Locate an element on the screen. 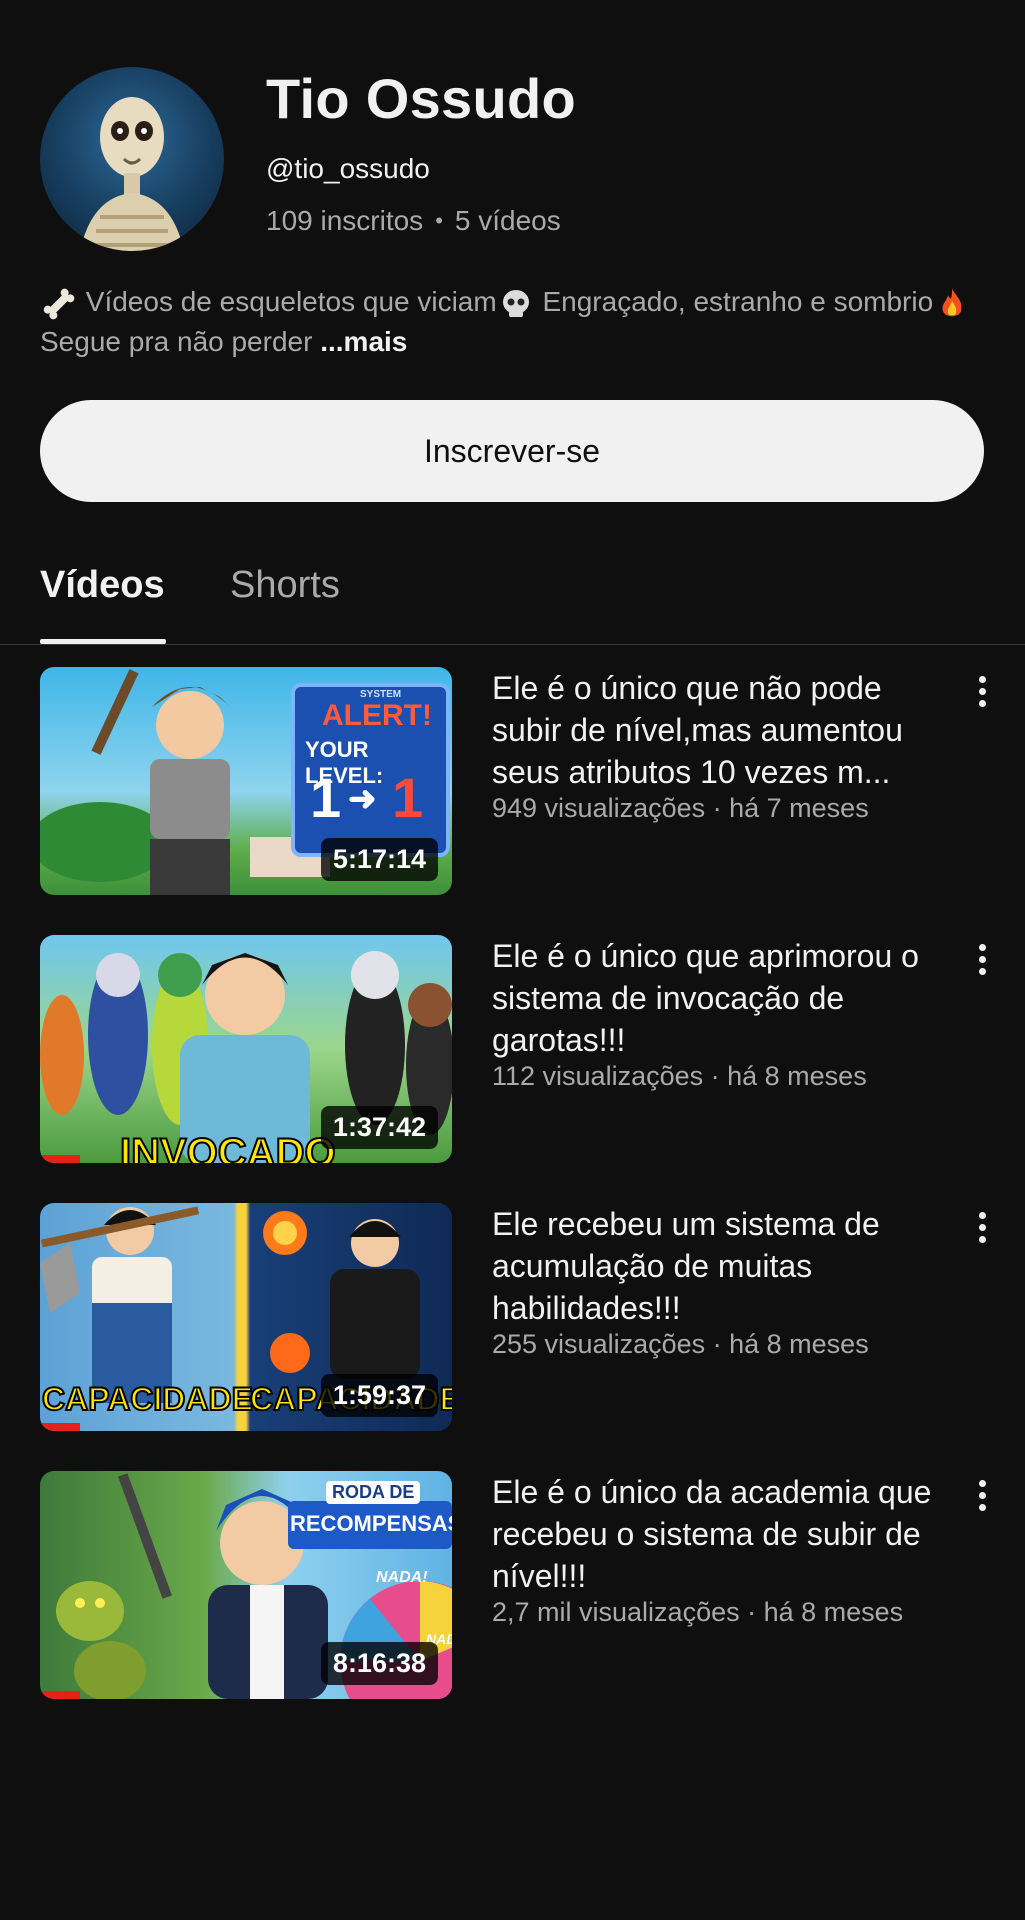 This screenshot has height=1920, width=1025. video-thumbnail: RODA DE RECOMPENSAS: NADA! NADA 8:16:38 is located at coordinates (246, 1585).